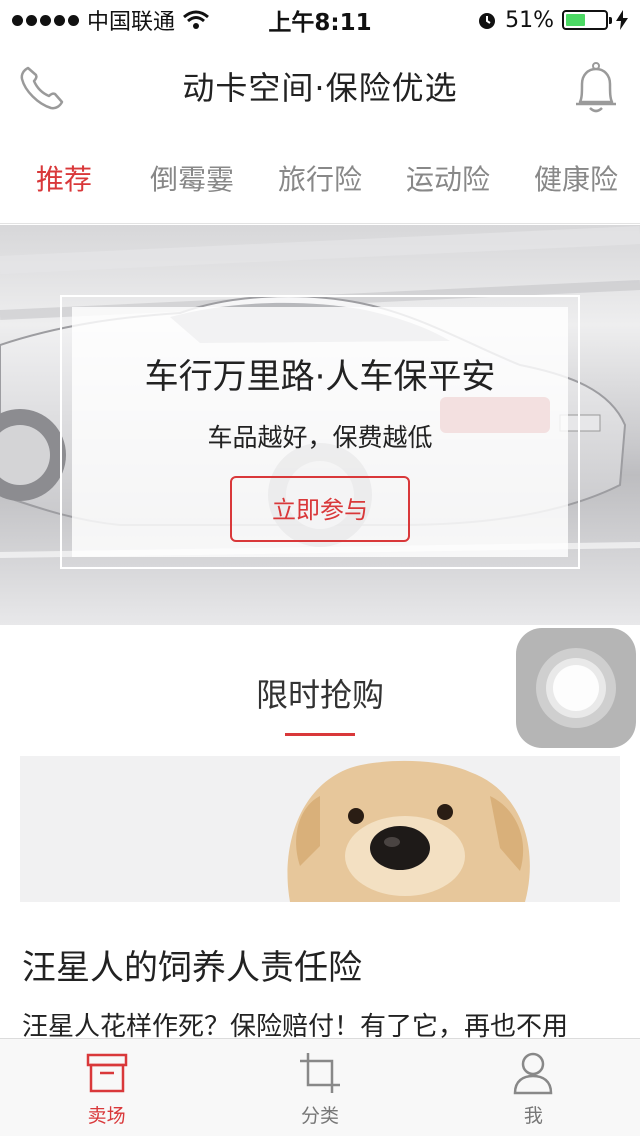 The image size is (640, 1136). Describe the element at coordinates (487, 21) in the screenshot. I see `alarm-icon` at that location.